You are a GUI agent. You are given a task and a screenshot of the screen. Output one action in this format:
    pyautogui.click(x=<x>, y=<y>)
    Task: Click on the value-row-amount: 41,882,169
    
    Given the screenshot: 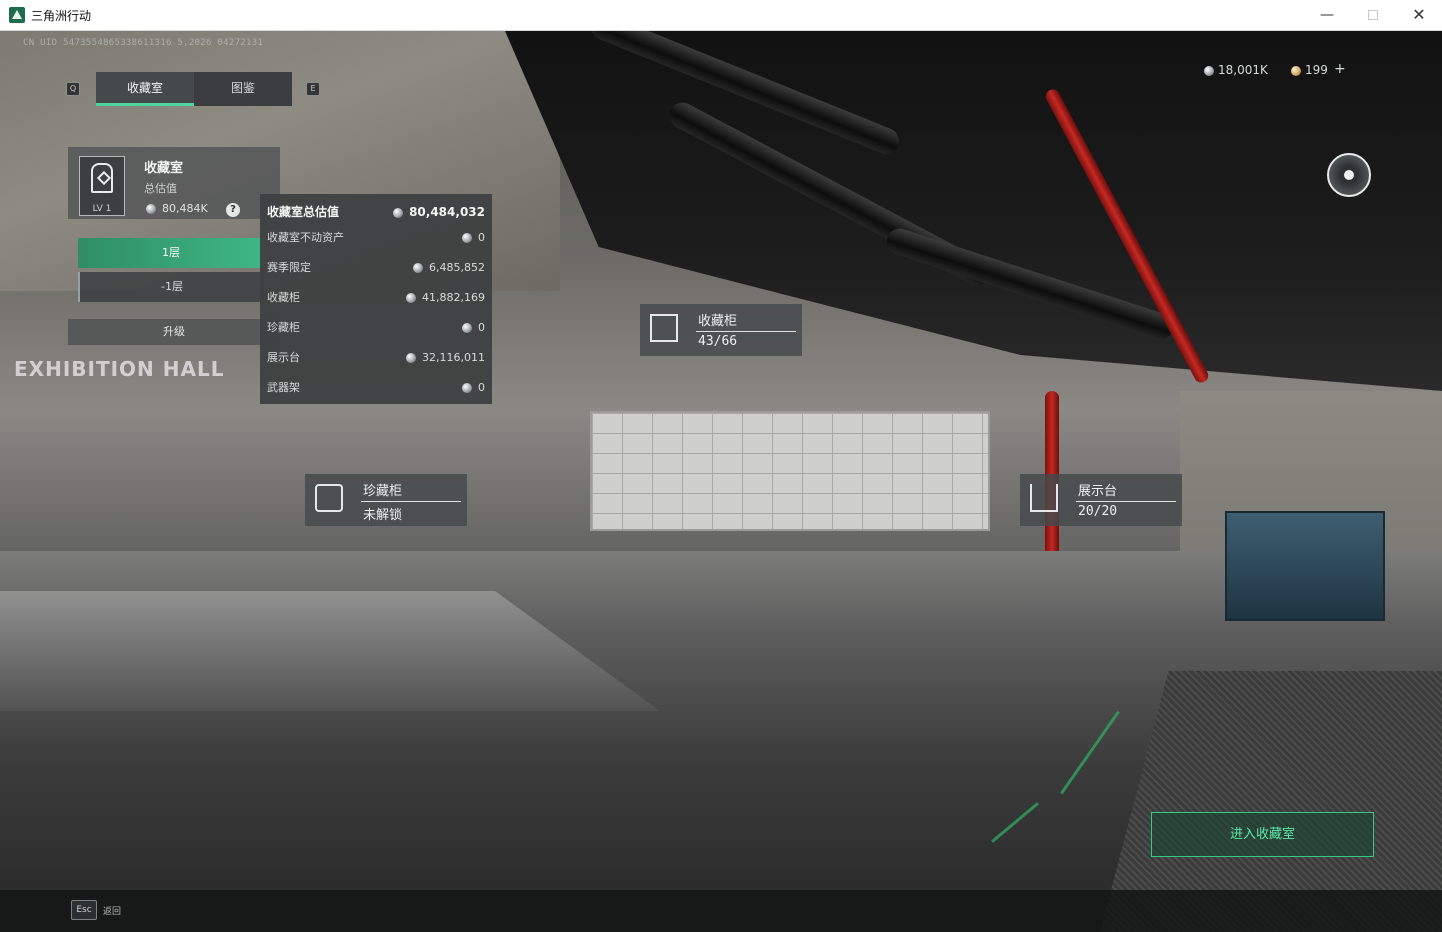 What is the action you would take?
    pyautogui.click(x=453, y=297)
    